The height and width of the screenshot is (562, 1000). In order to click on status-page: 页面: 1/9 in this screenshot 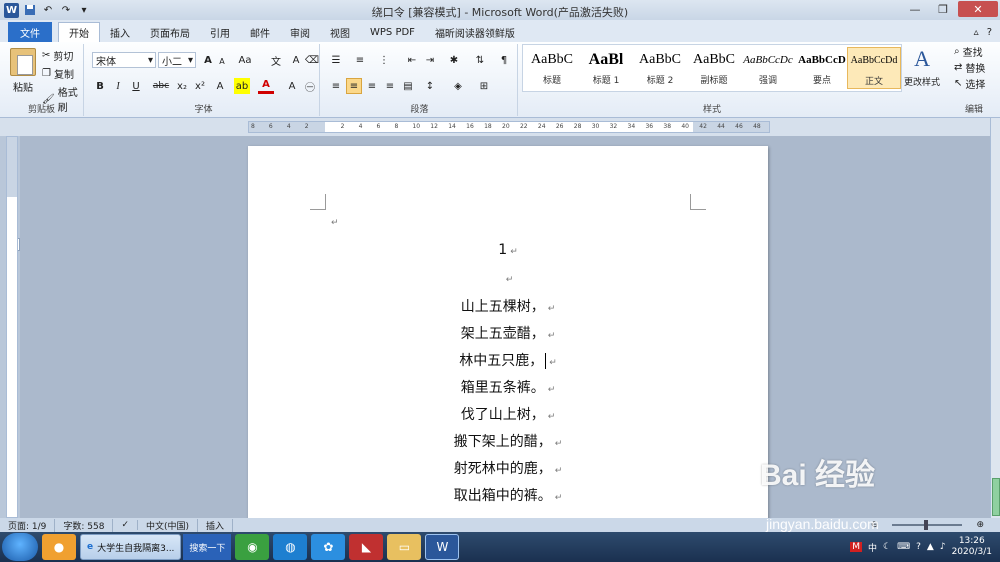, I will do `click(28, 525)`.